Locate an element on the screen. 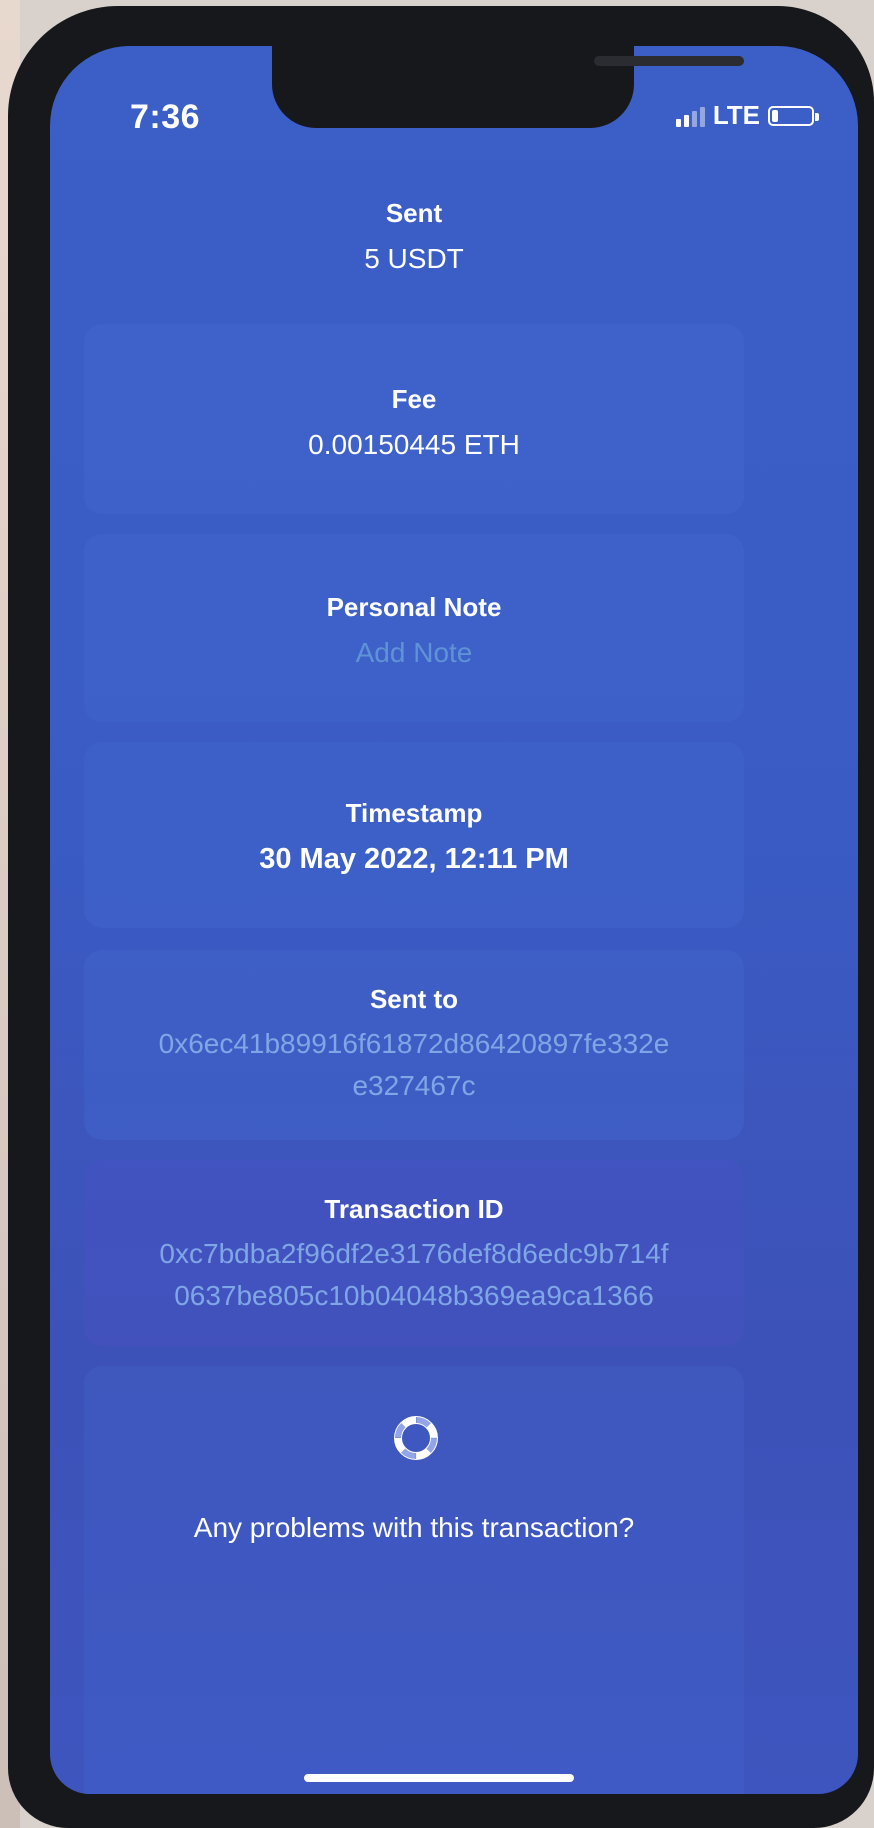 Image resolution: width=874 pixels, height=1828 pixels. fee-section: Fee 0.00150445 ETH is located at coordinates (414, 419).